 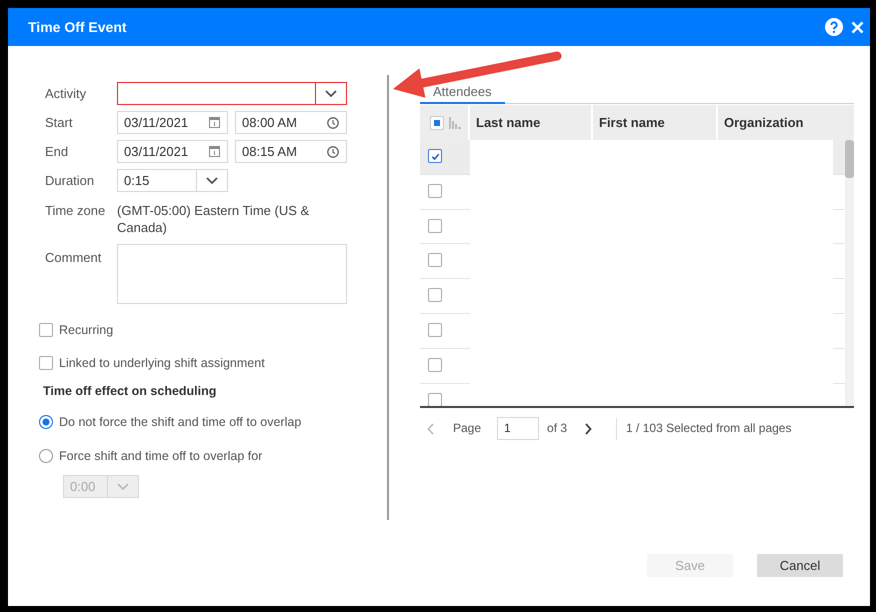 I want to click on window-title: Time Off Event, so click(x=78, y=27).